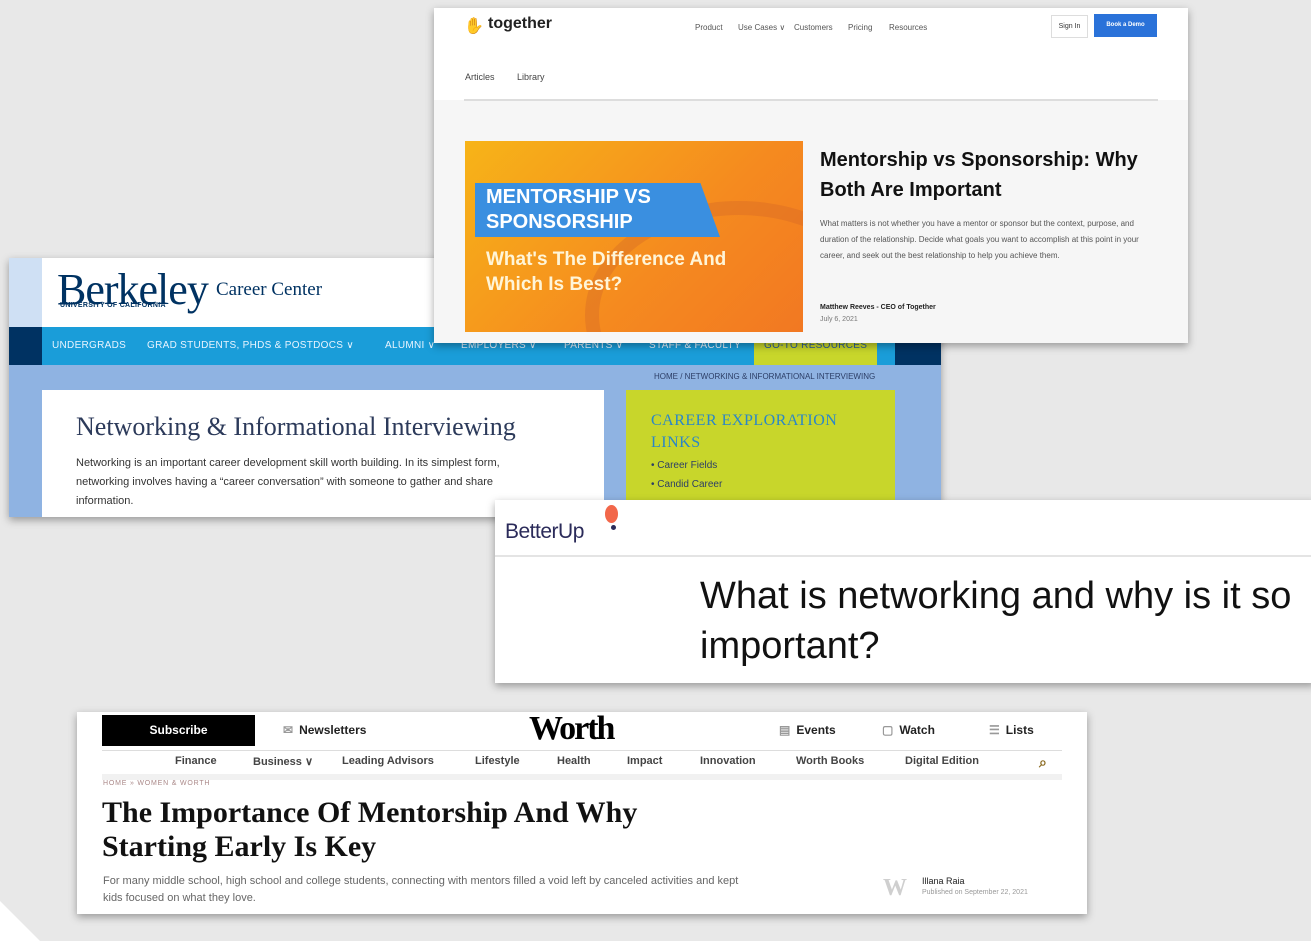 The width and height of the screenshot is (1311, 941). I want to click on lists-link: ☰ Lists, so click(1011, 730).